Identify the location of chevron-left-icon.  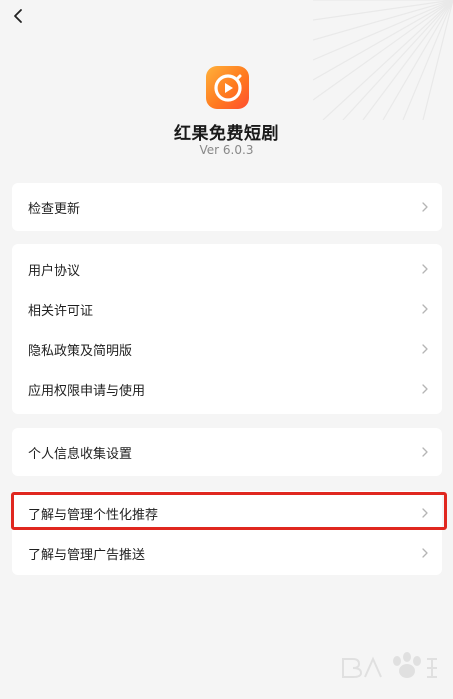
(18, 16).